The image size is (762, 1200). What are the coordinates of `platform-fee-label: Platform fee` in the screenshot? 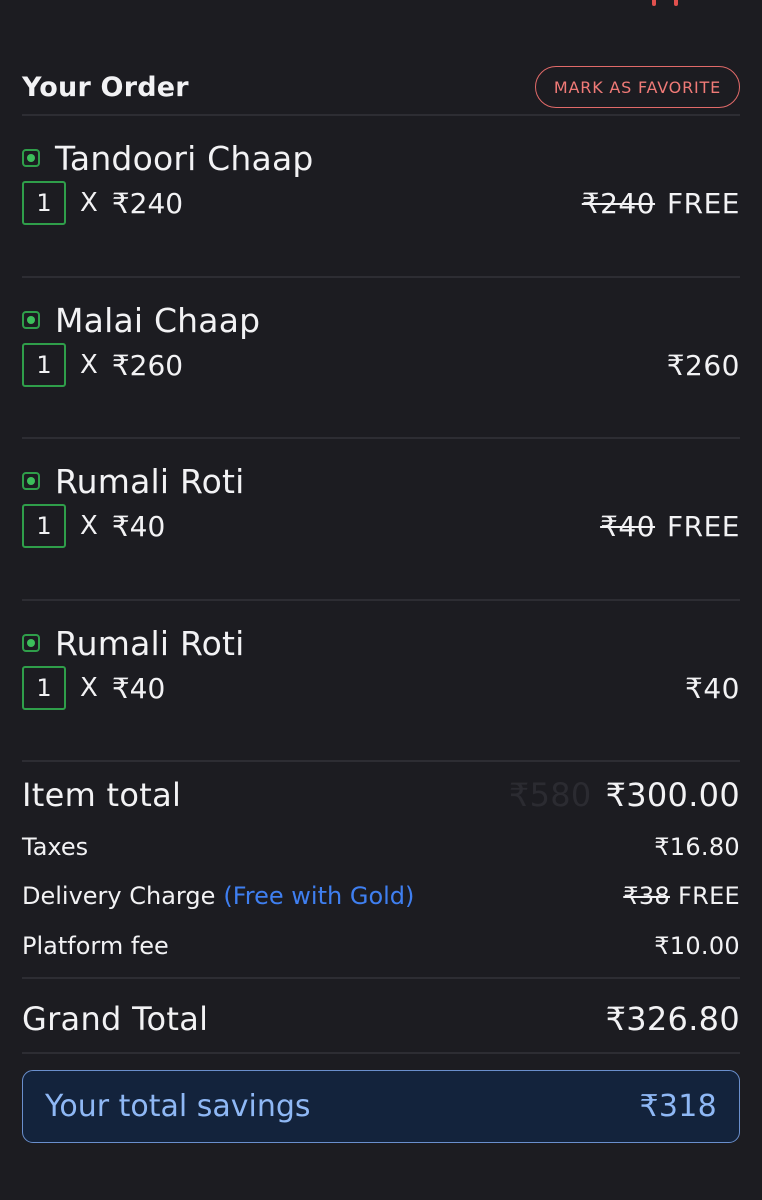 It's located at (95, 946).